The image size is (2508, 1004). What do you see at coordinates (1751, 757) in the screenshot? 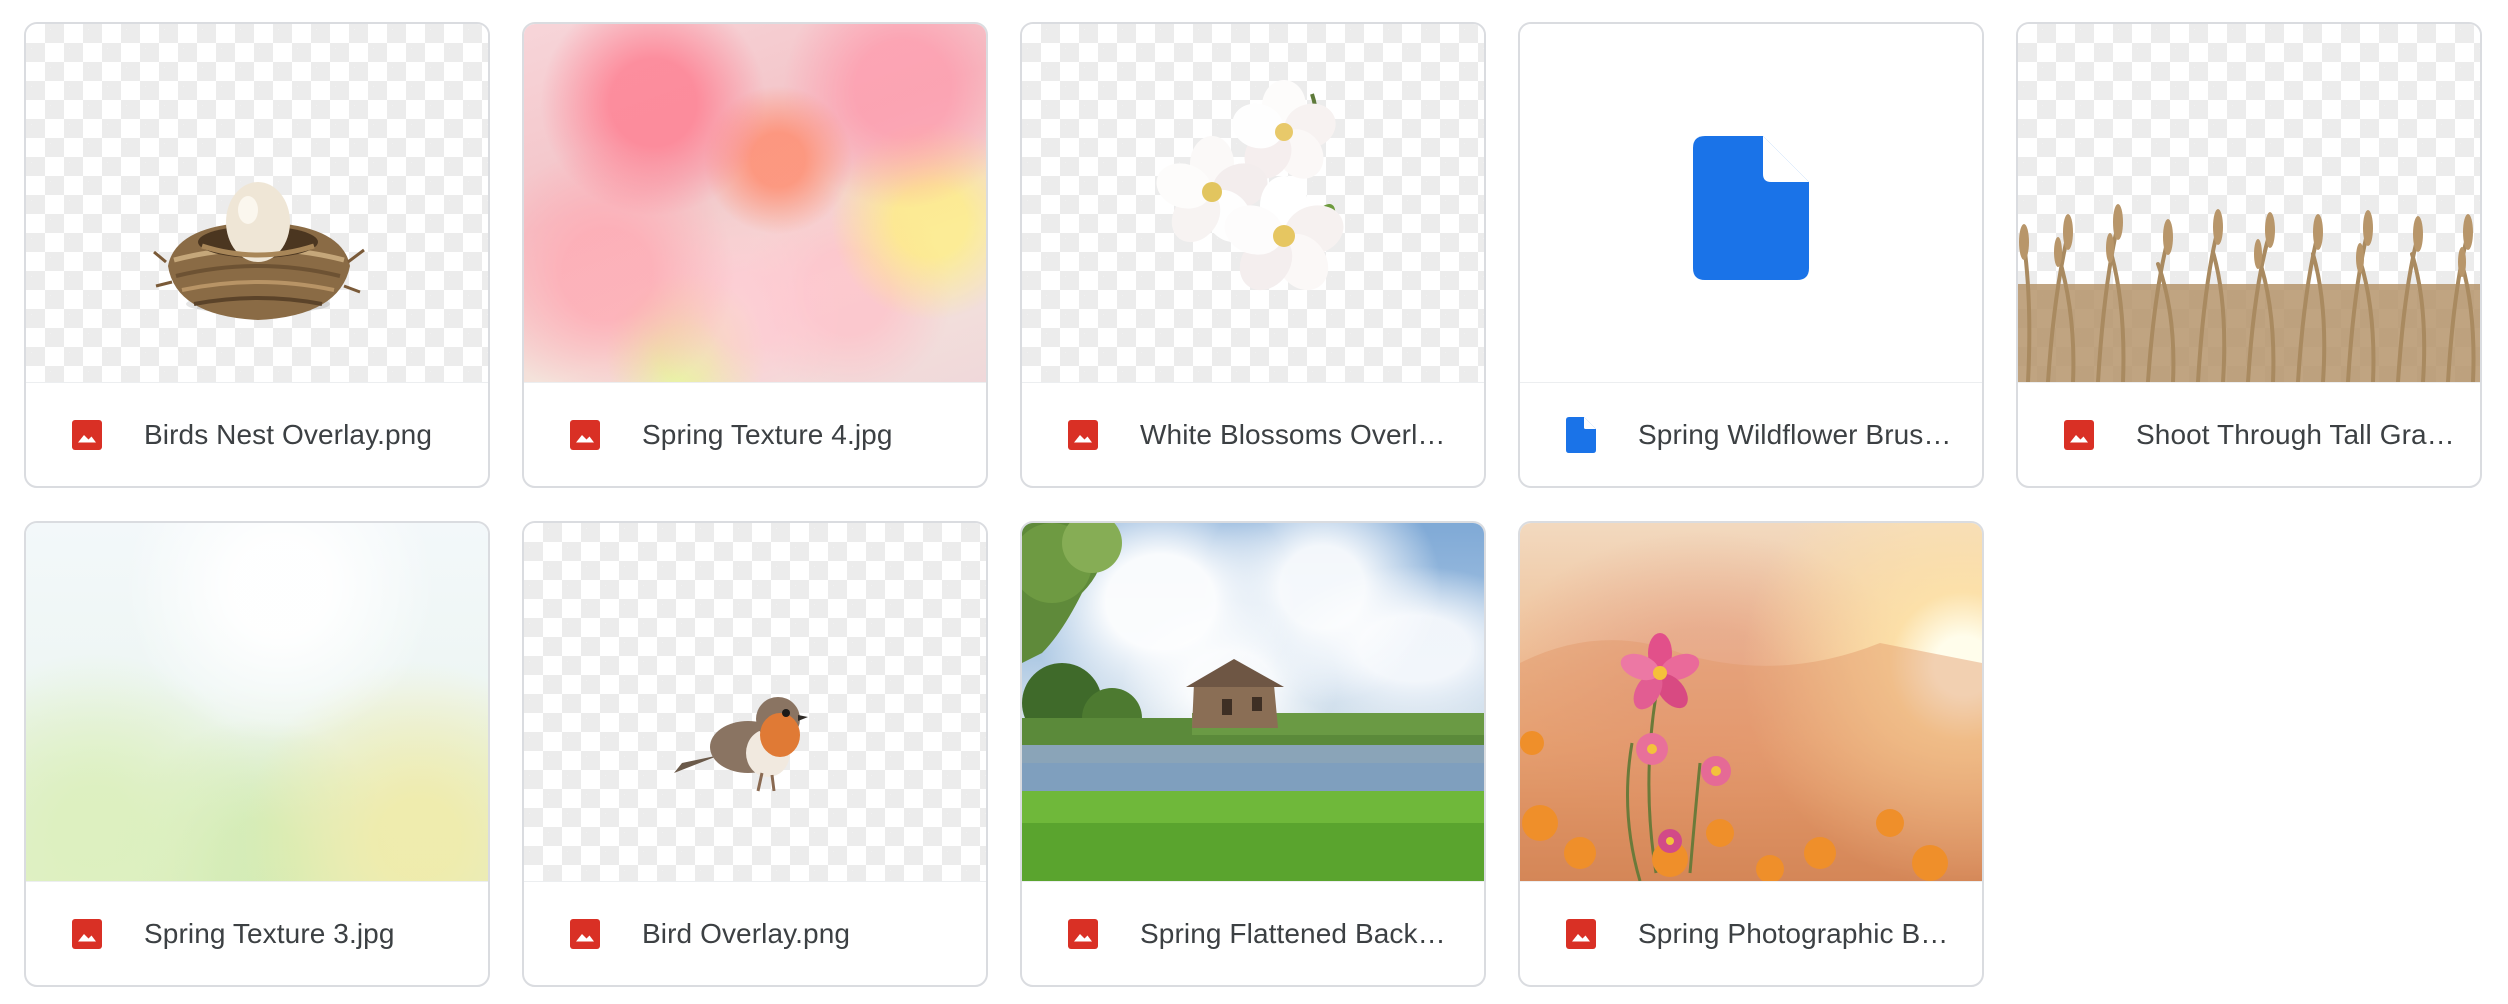
I see `cosmos-flowers-image` at bounding box center [1751, 757].